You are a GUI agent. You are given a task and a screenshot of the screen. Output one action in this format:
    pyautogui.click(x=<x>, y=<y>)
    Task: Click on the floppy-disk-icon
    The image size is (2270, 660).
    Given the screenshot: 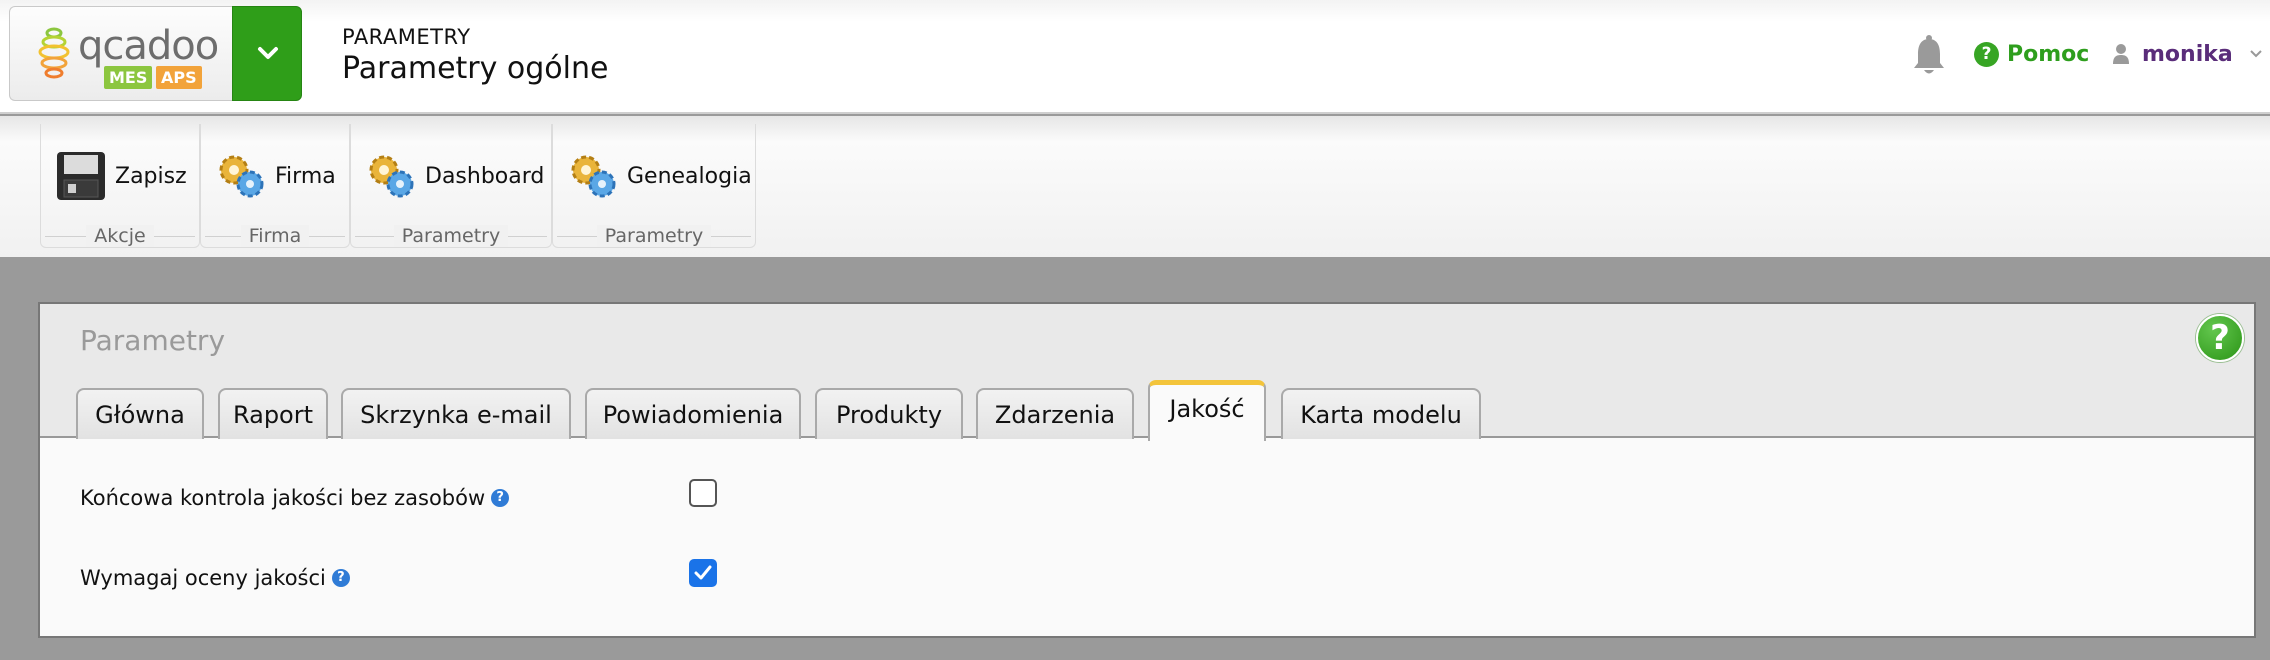 What is the action you would take?
    pyautogui.click(x=81, y=176)
    